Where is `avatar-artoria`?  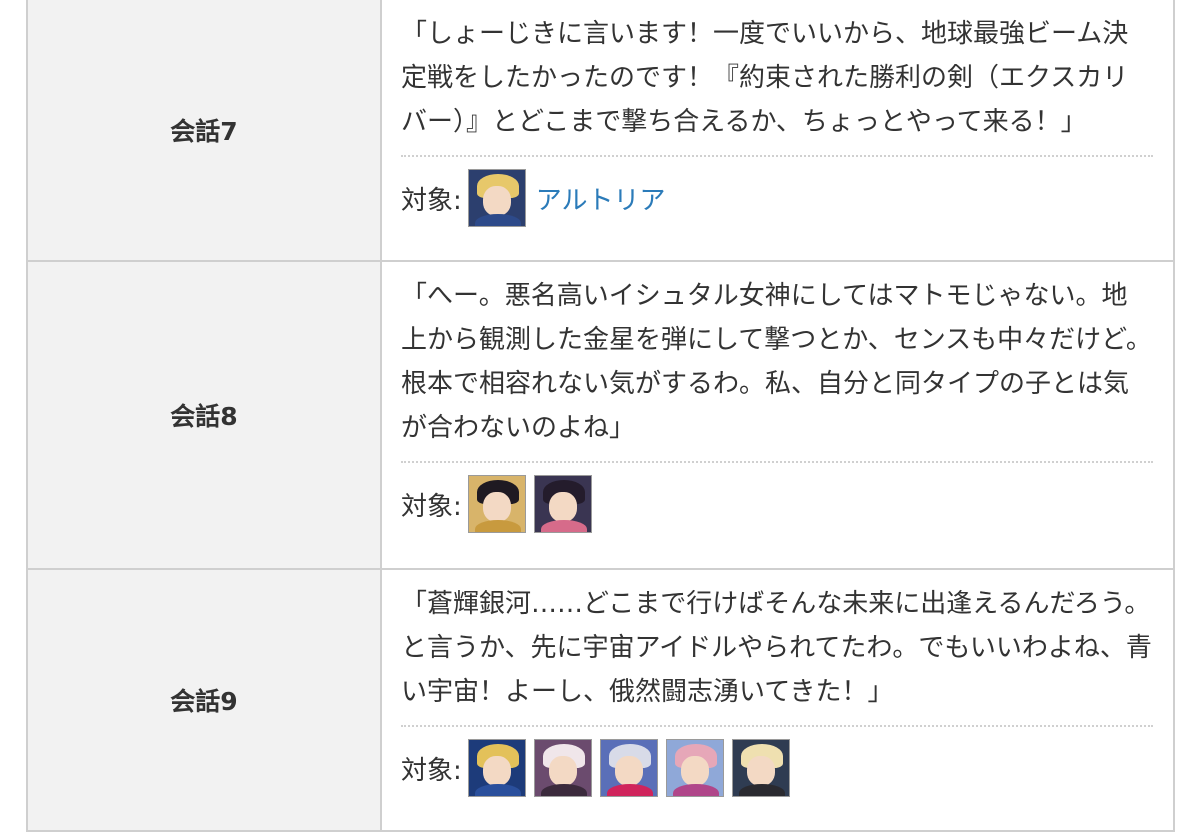 avatar-artoria is located at coordinates (496, 198).